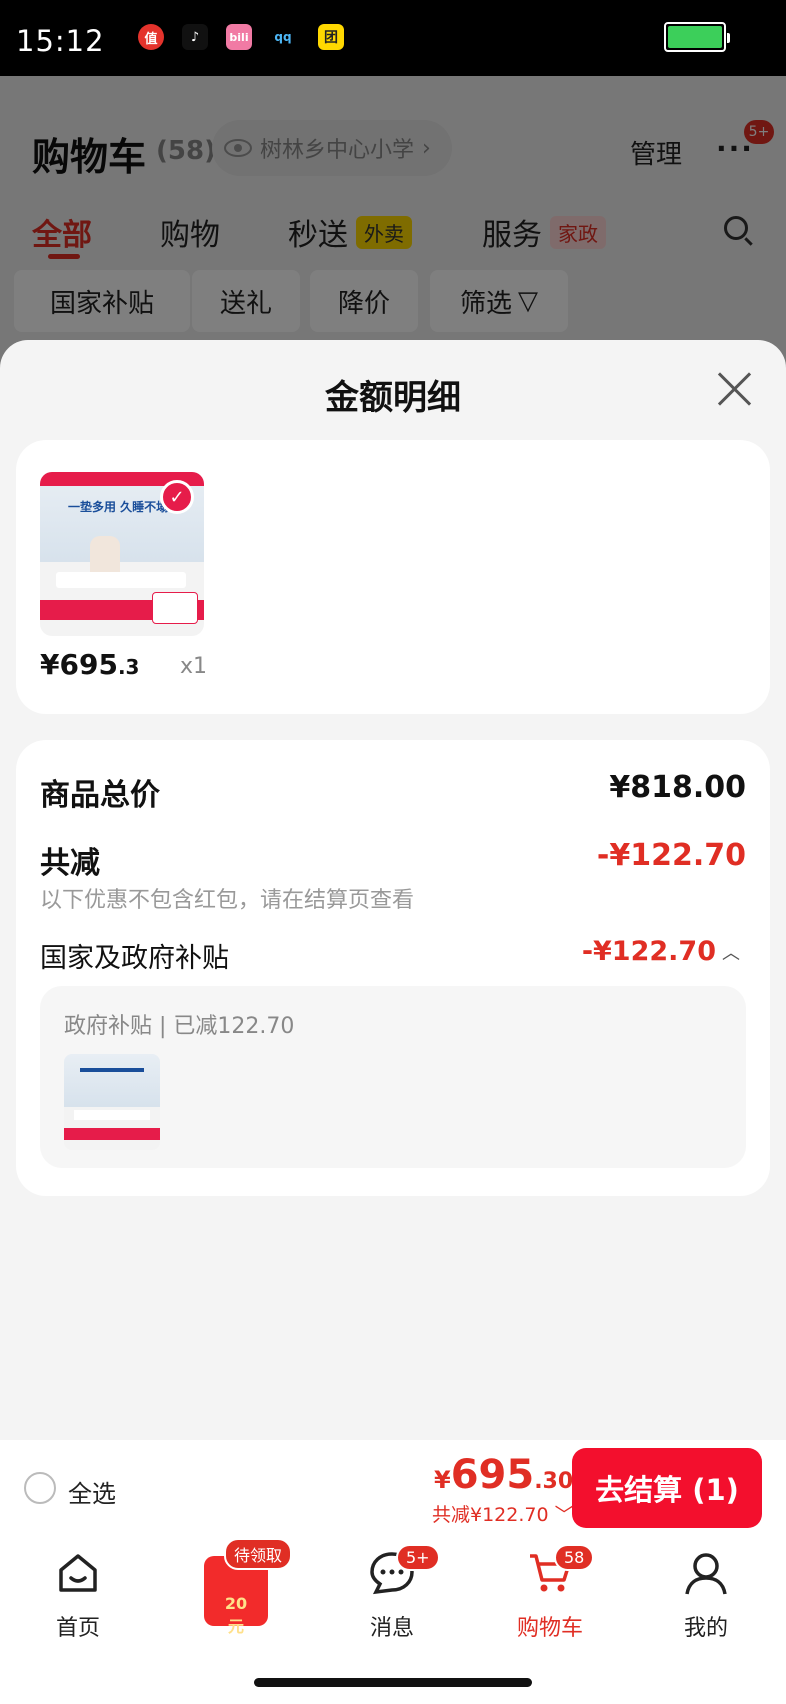 Image resolution: width=786 pixels, height=1704 pixels. I want to click on battery-icon, so click(697, 37).